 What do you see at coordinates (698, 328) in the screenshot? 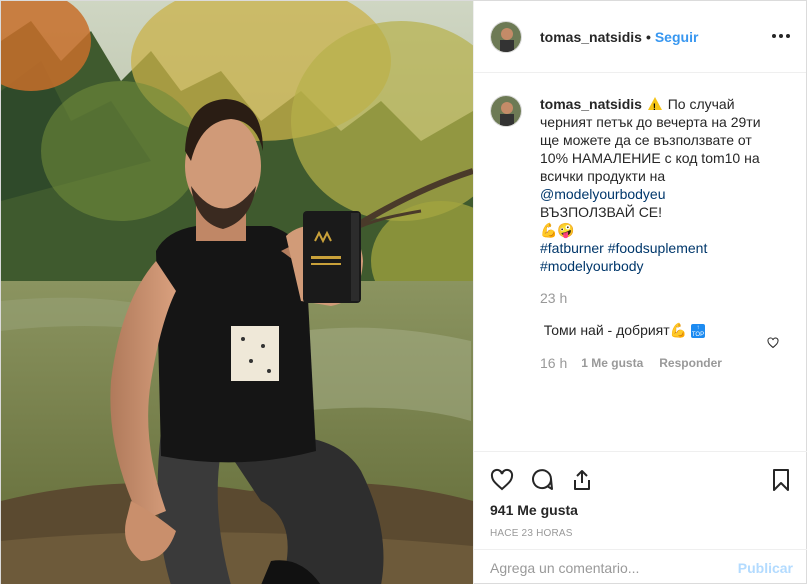
I see `top-badge-arrow: ↑` at bounding box center [698, 328].